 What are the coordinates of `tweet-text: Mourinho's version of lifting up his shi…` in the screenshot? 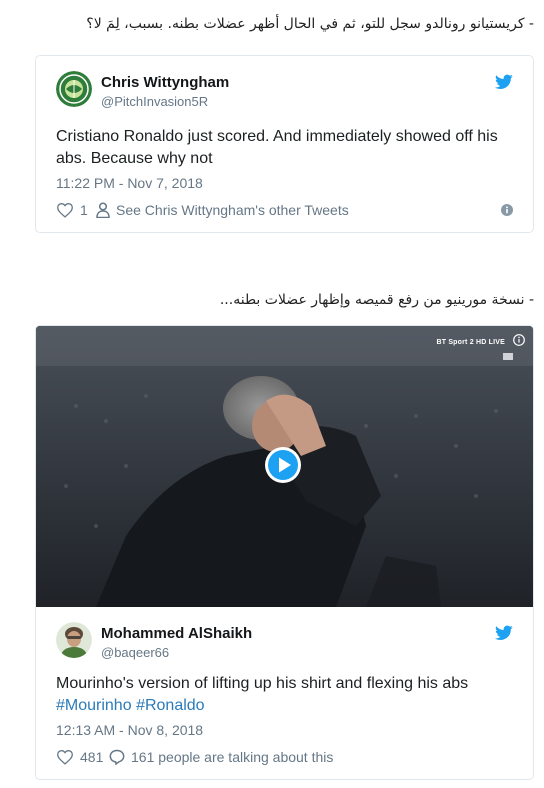 It's located at (284, 695).